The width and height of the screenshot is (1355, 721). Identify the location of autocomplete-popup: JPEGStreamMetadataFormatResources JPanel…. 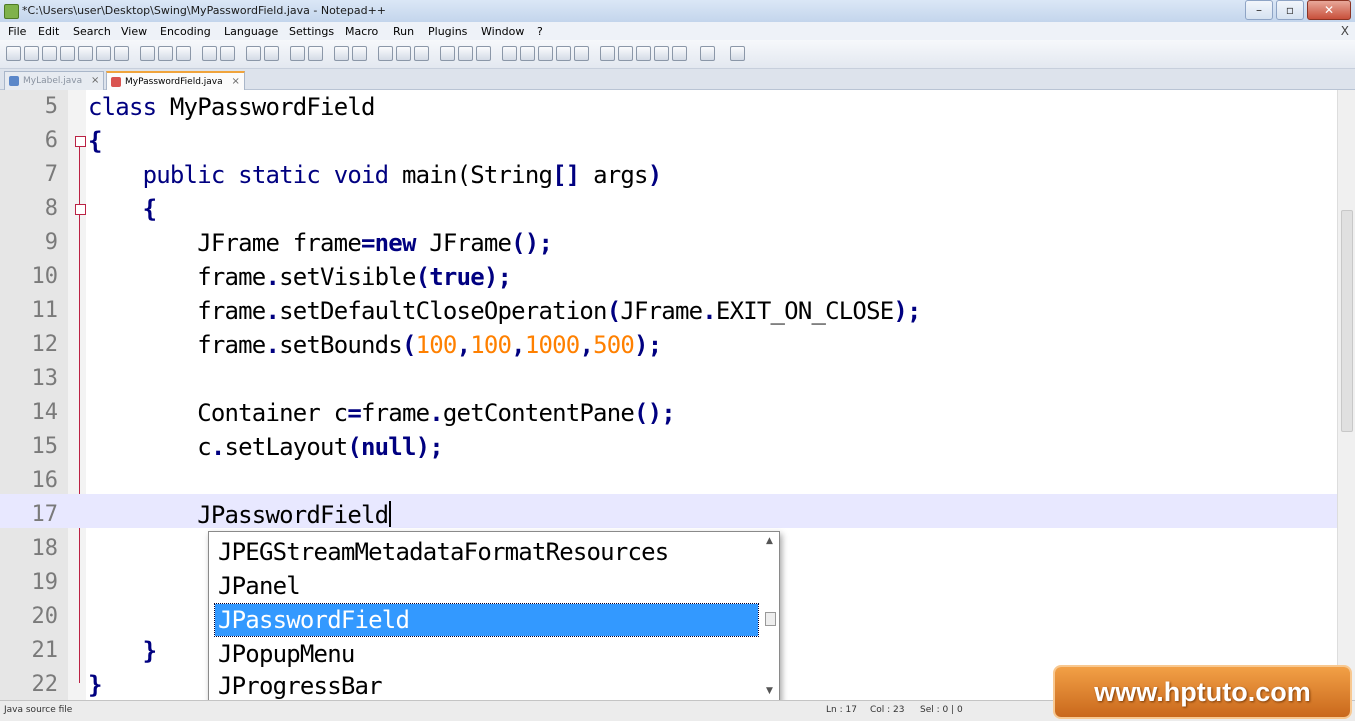
(494, 617).